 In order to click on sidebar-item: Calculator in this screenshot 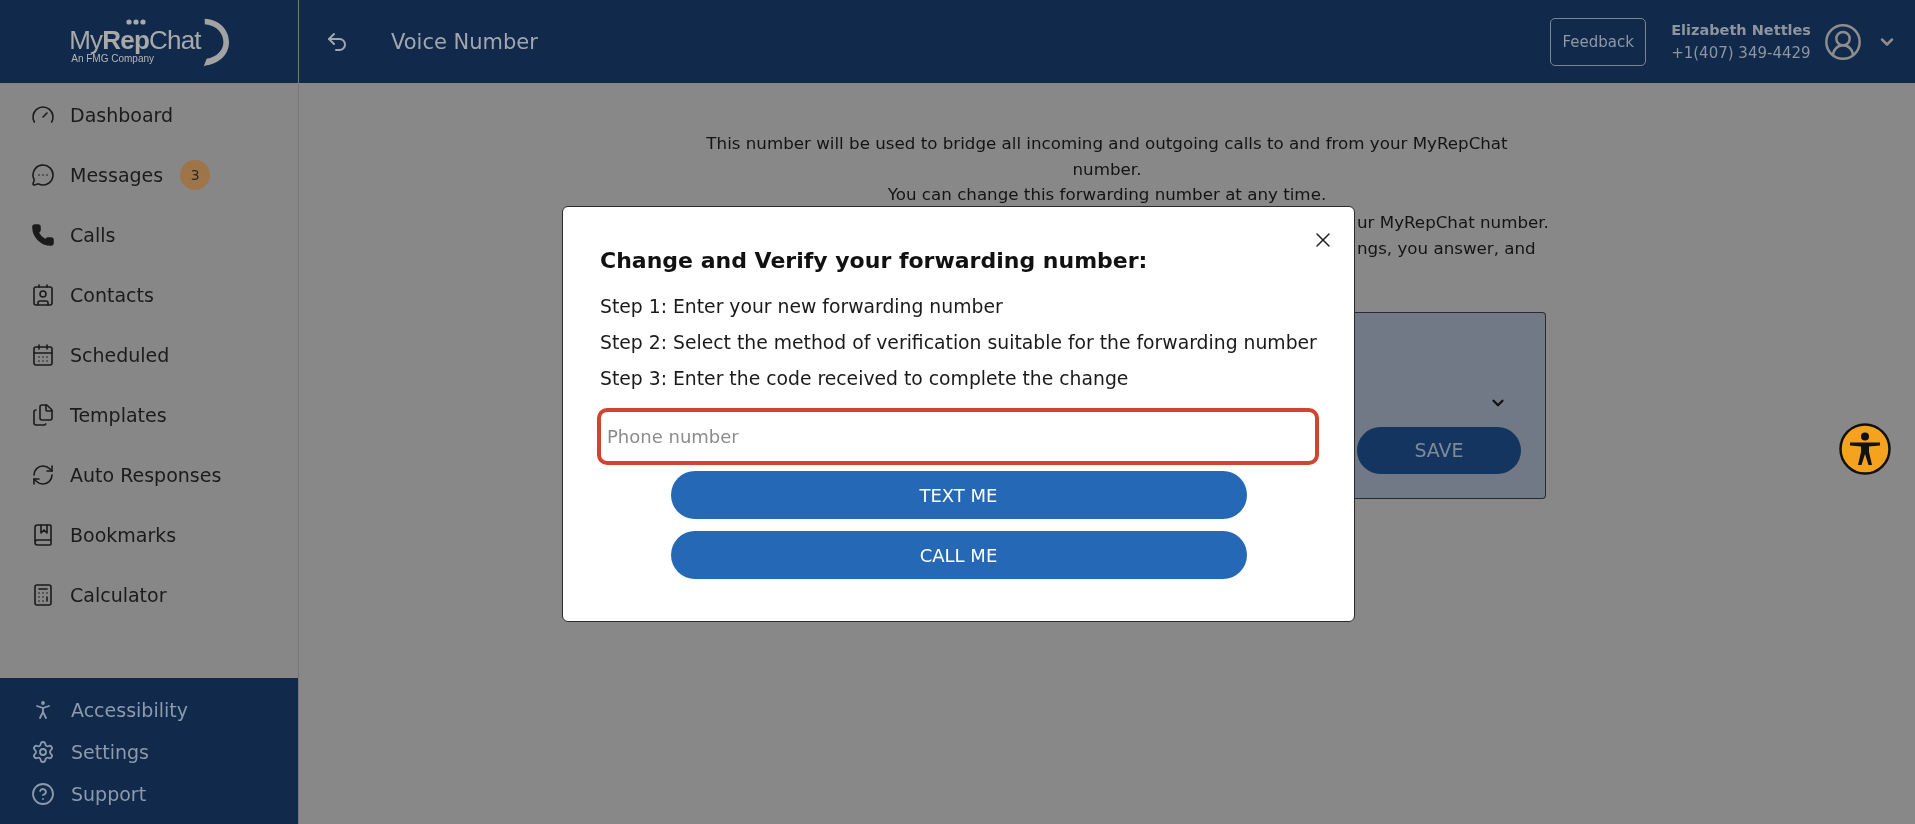, I will do `click(149, 595)`.